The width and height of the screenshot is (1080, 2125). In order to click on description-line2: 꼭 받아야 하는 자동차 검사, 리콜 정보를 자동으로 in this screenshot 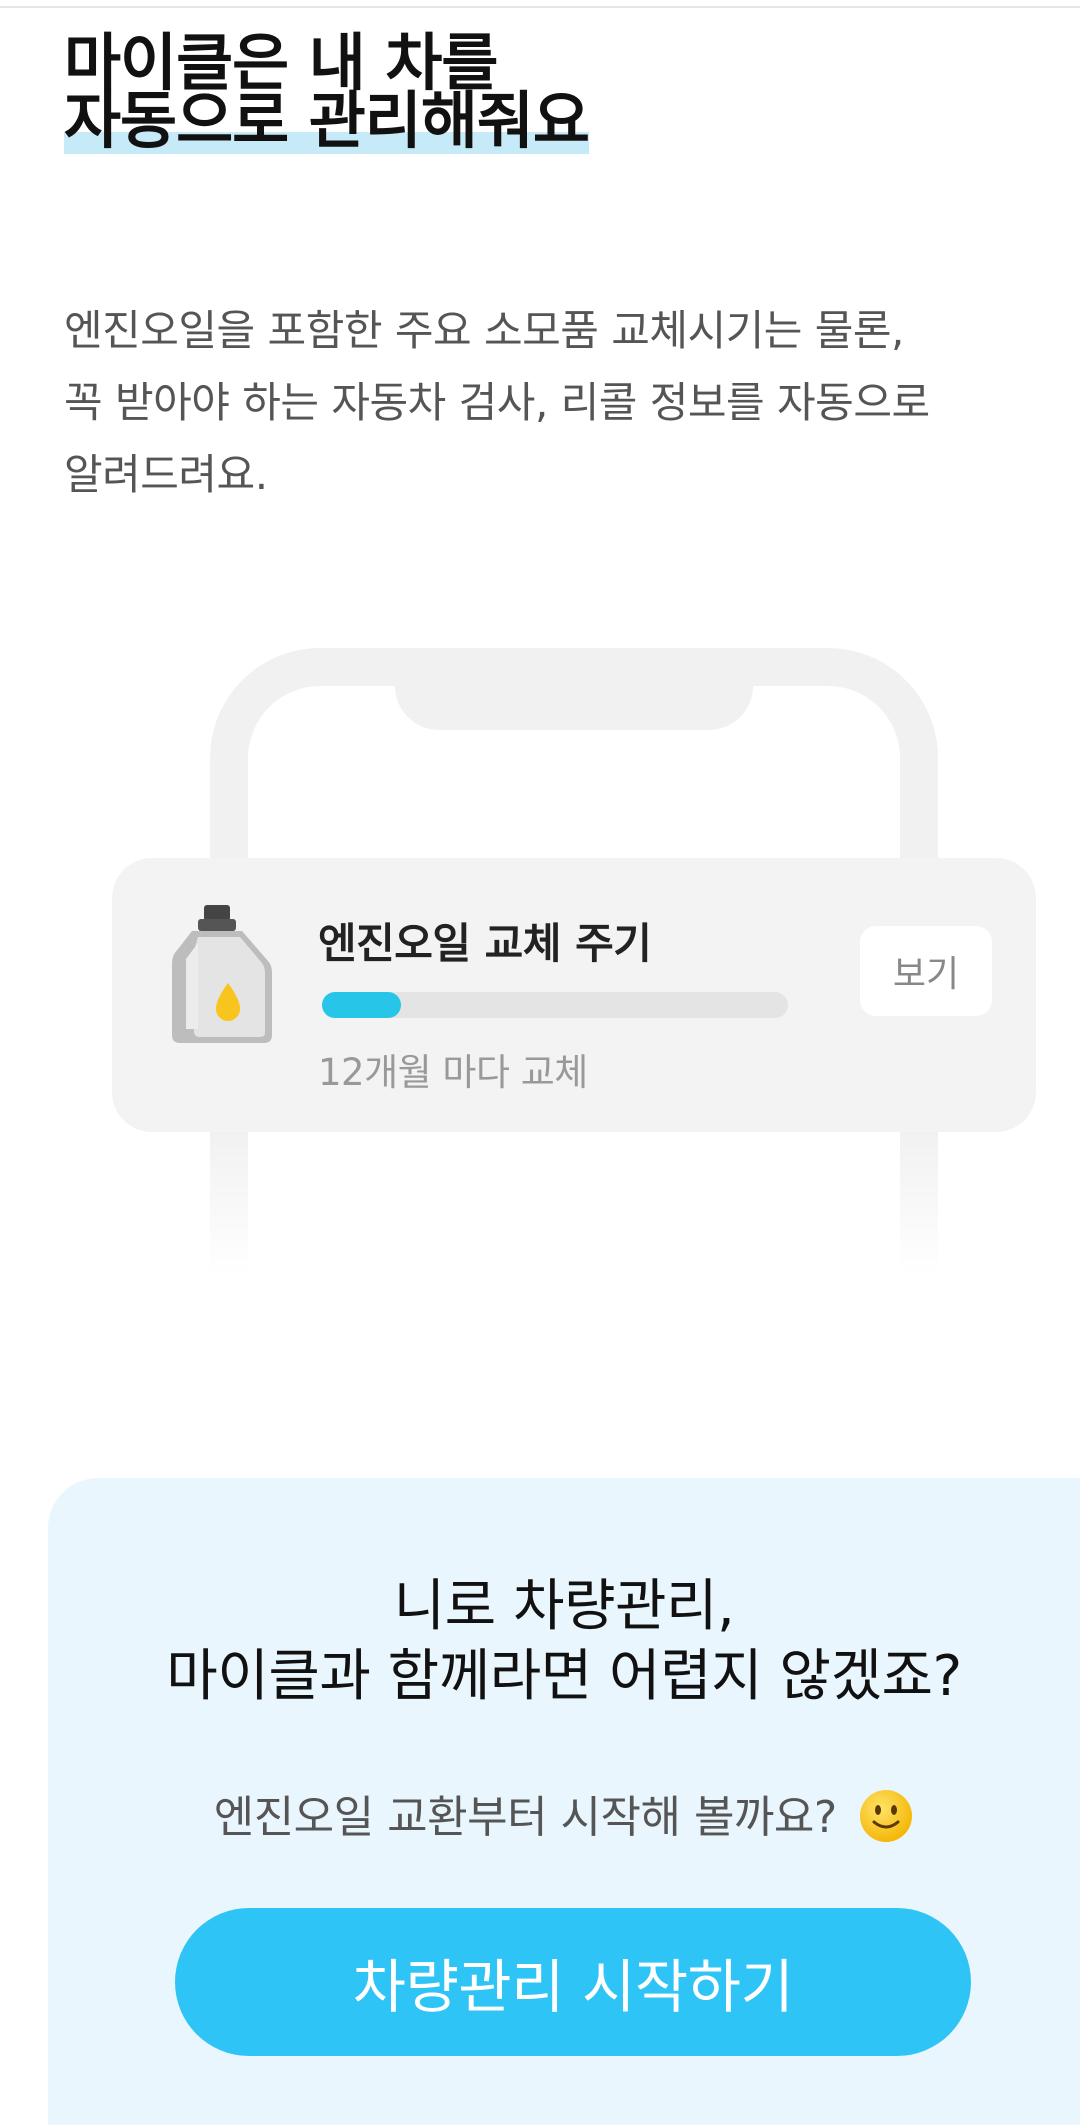, I will do `click(497, 402)`.